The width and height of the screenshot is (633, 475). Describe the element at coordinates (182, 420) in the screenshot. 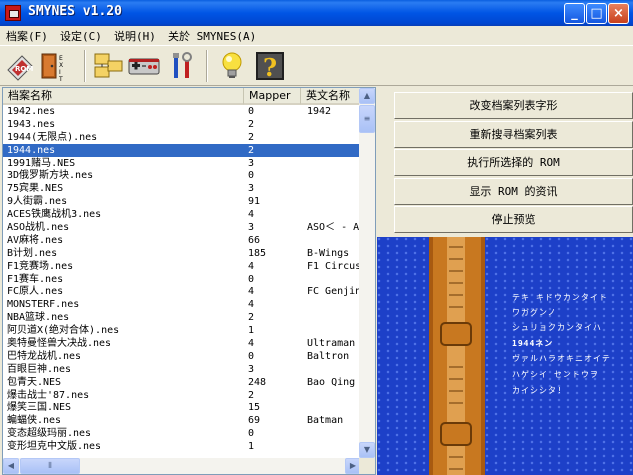

I see `rom-row: 蝙蝠侠.nes 69 Batman` at that location.